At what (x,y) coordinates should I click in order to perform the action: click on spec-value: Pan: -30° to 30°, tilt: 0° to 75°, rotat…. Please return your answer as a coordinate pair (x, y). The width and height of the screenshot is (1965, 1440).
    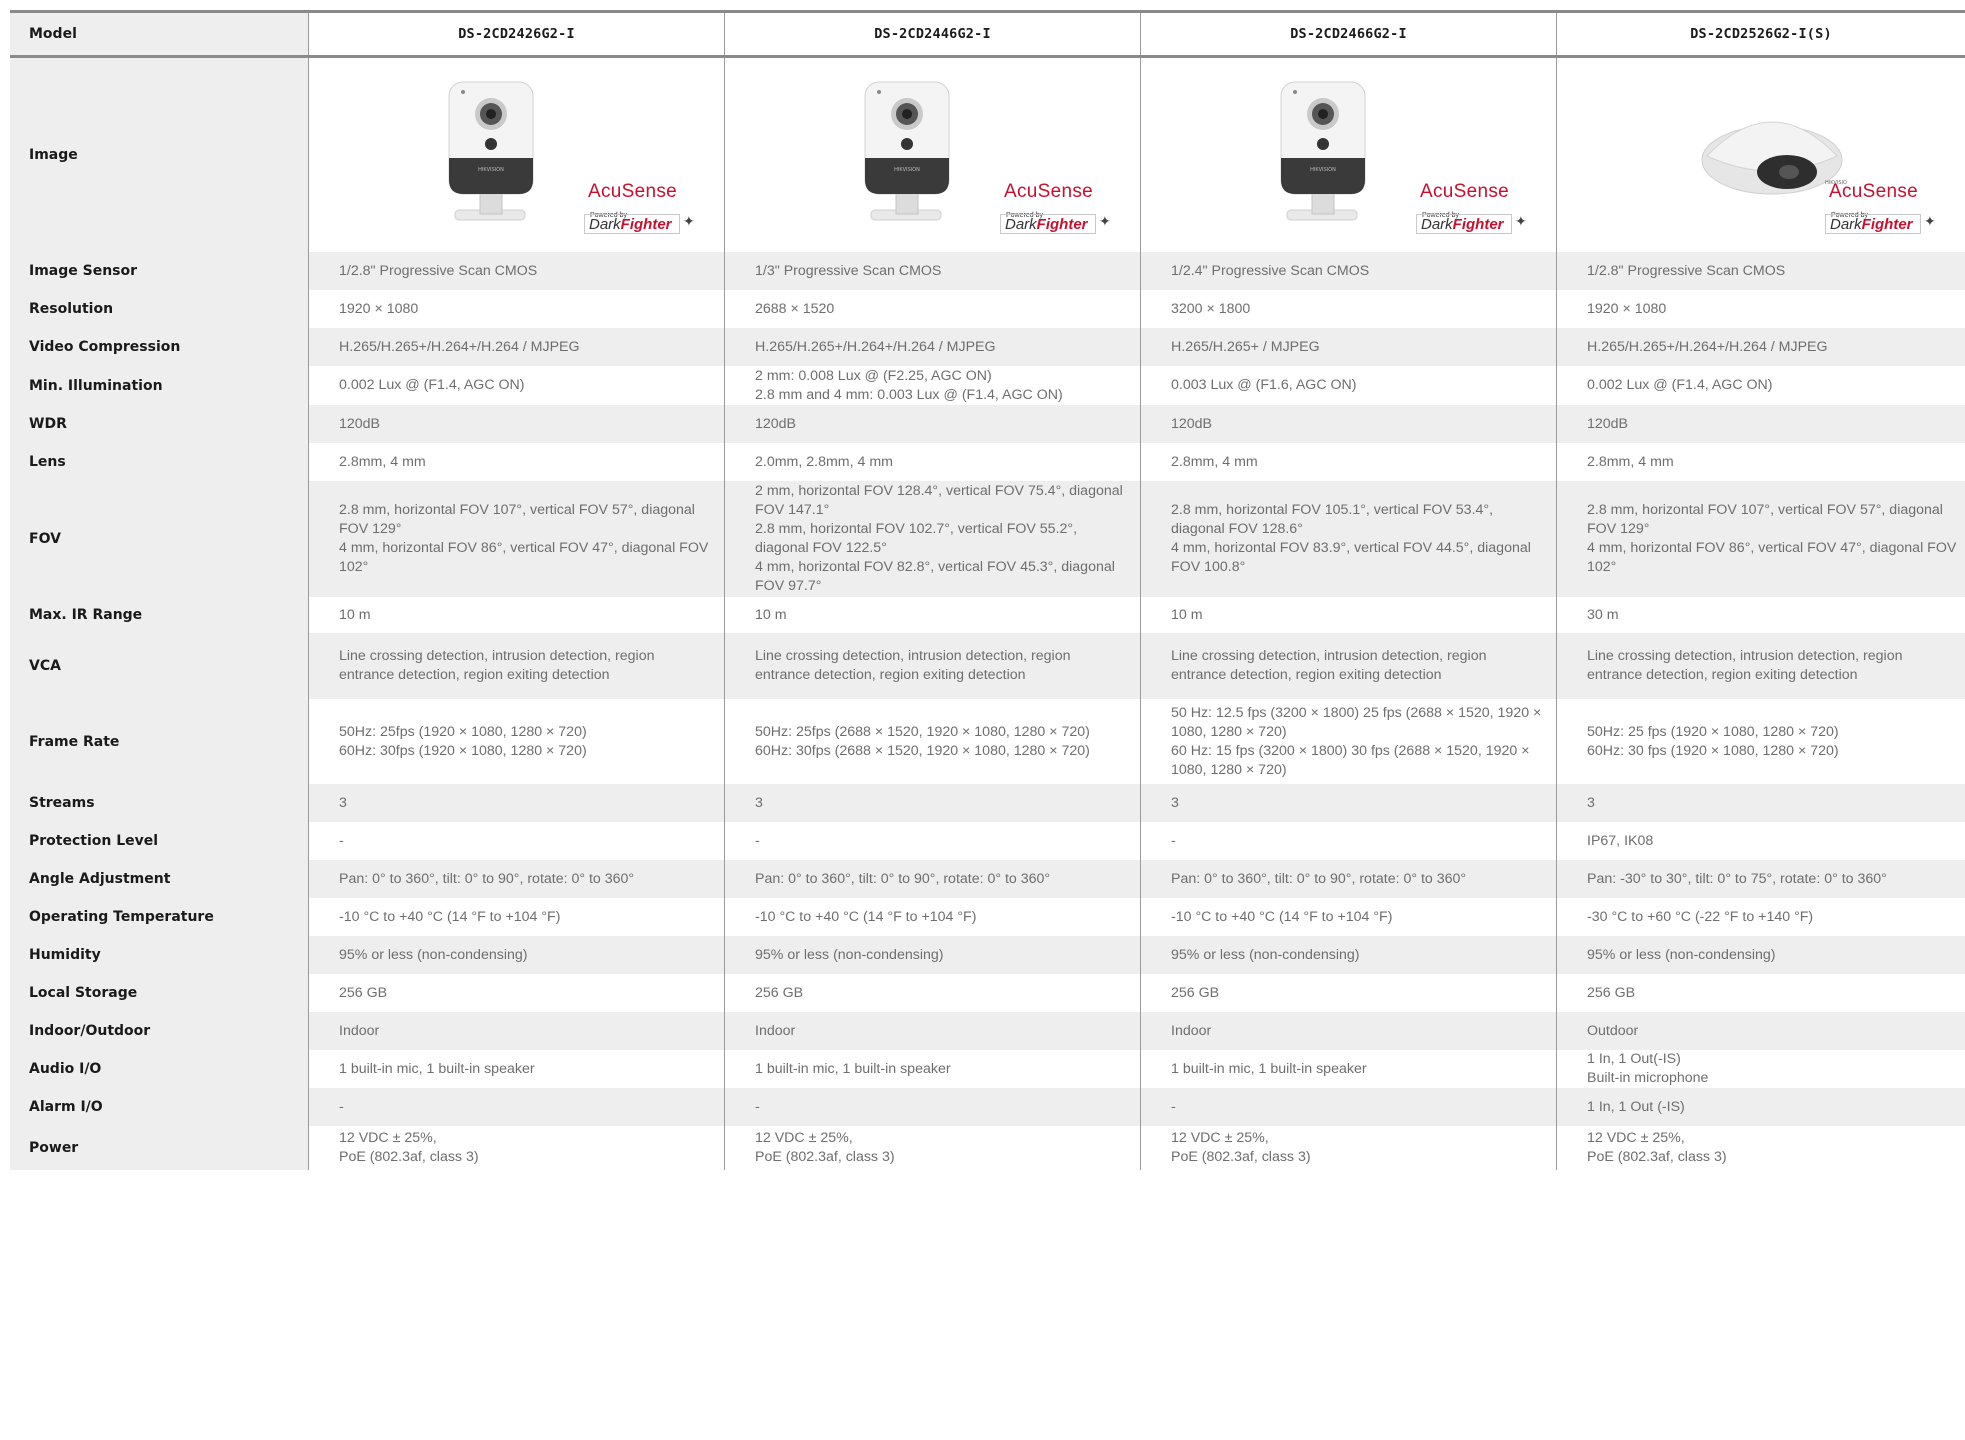
    Looking at the image, I should click on (1760, 879).